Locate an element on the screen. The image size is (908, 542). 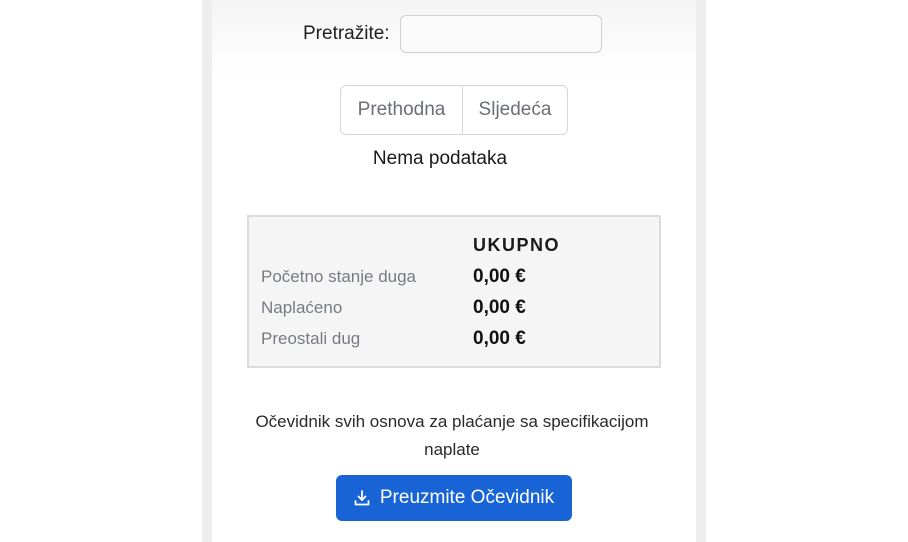
summary-label-collected: Naplaćeno is located at coordinates (302, 307).